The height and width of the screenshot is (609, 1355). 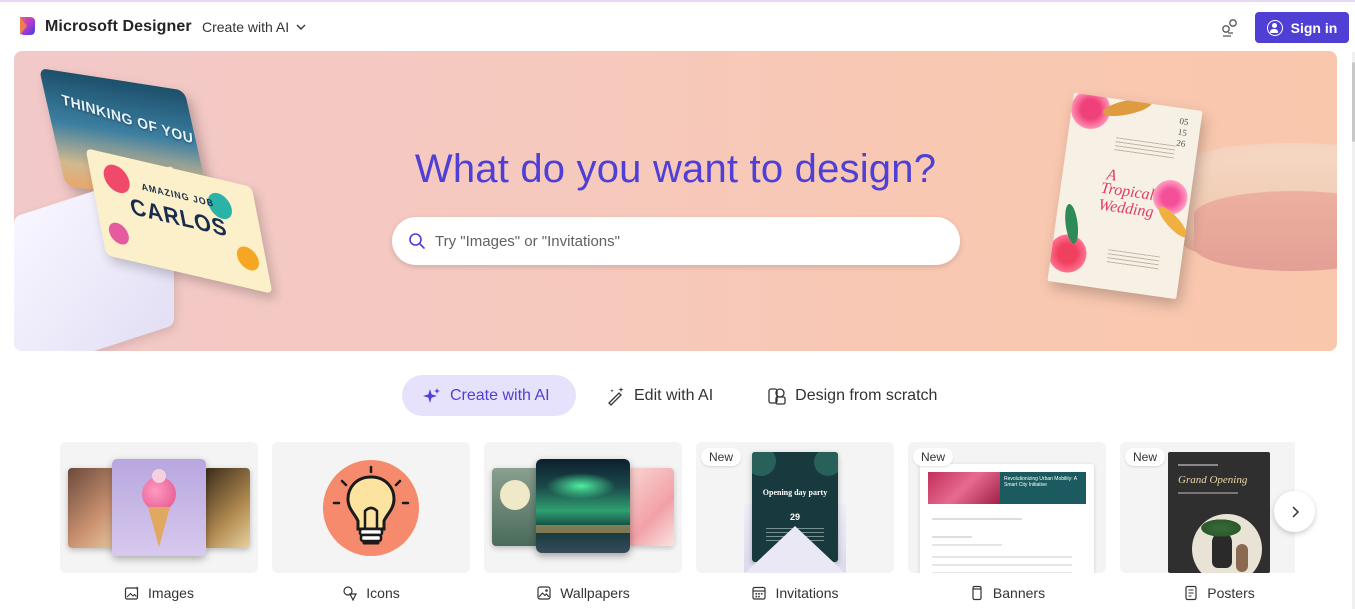 What do you see at coordinates (1265, 231) in the screenshot?
I see `pedestal-base-image` at bounding box center [1265, 231].